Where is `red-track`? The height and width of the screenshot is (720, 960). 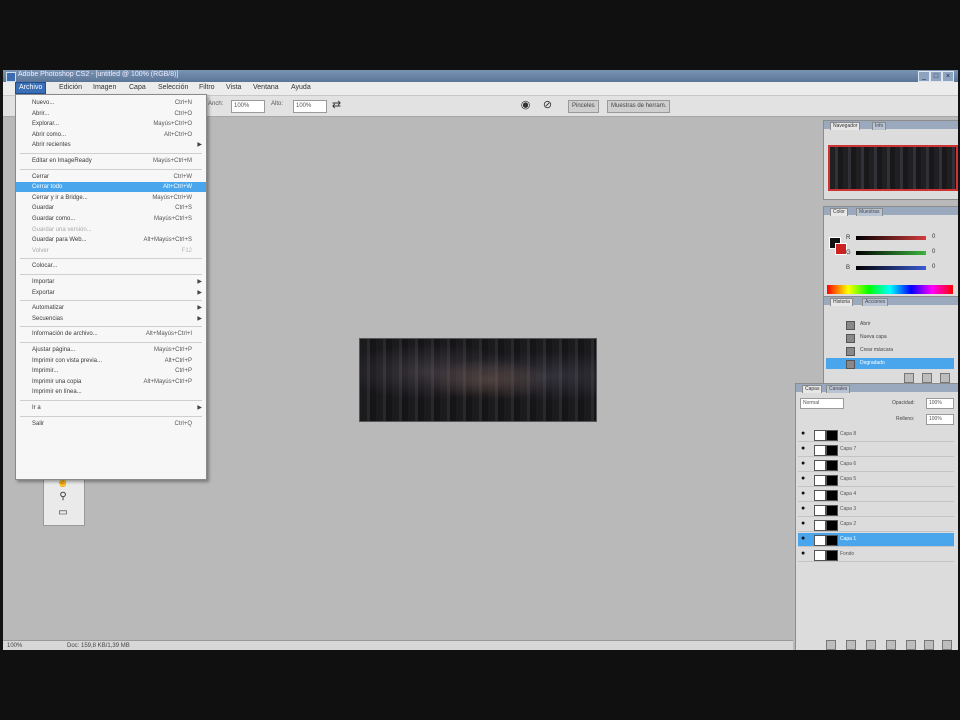
red-track is located at coordinates (891, 238).